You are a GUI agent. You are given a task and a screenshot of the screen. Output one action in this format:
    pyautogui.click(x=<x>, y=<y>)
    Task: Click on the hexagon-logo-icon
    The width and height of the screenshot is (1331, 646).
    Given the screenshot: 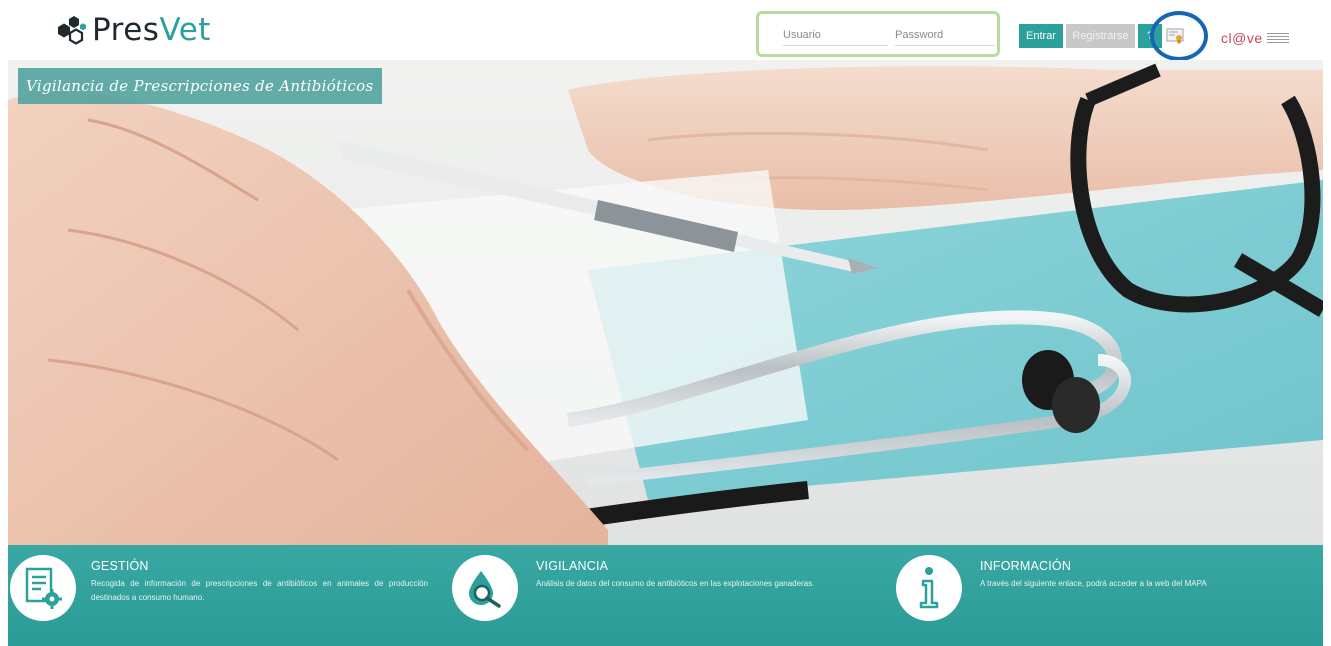 What is the action you would take?
    pyautogui.click(x=72, y=30)
    